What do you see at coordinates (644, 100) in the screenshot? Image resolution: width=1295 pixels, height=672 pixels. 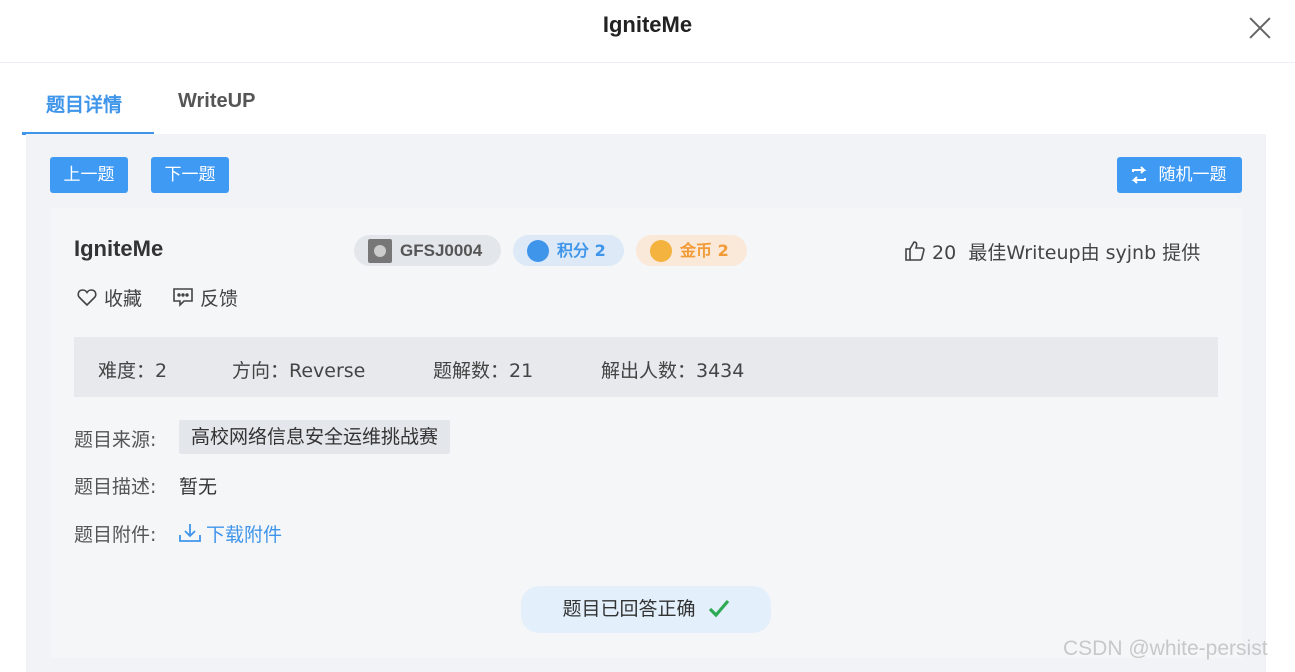 I see `tab-bar: 题目详情 WriteUP` at bounding box center [644, 100].